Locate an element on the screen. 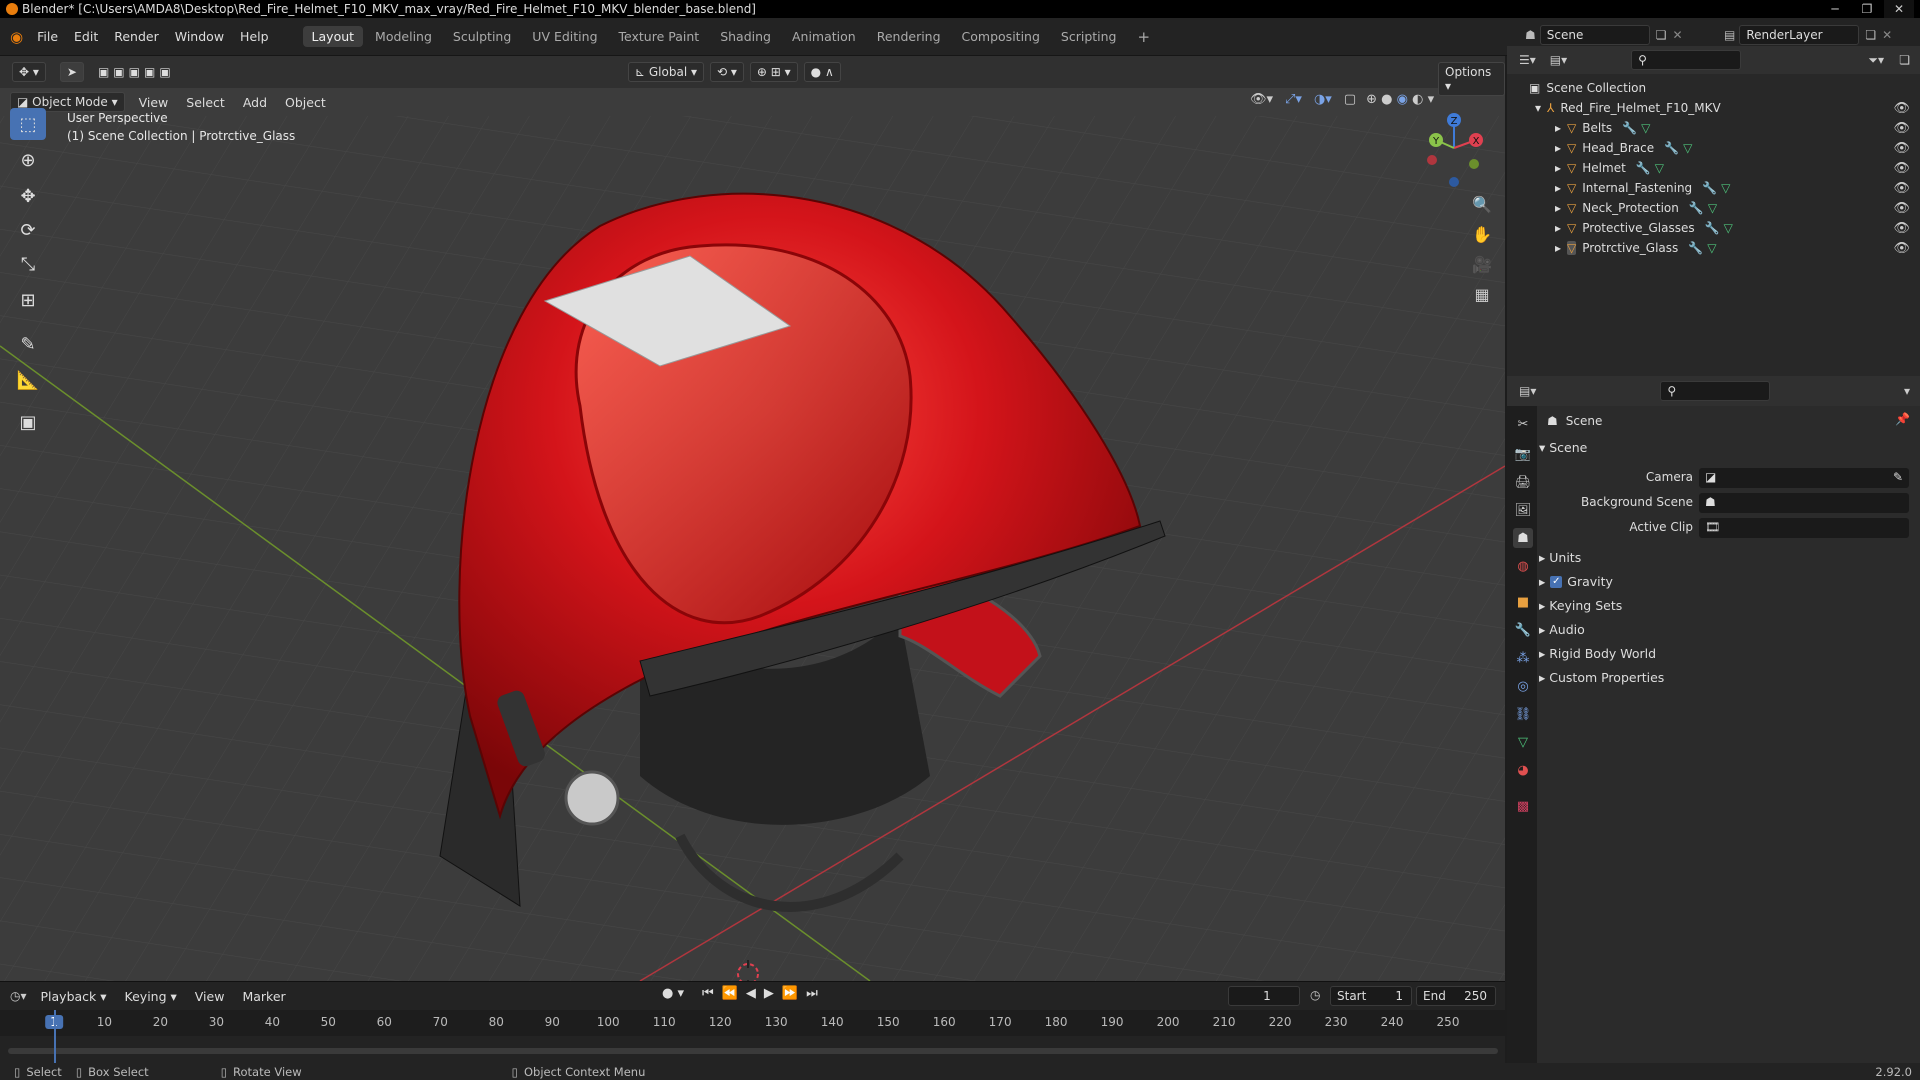 The height and width of the screenshot is (1080, 1920). end-frame-field: End 250 is located at coordinates (1456, 996).